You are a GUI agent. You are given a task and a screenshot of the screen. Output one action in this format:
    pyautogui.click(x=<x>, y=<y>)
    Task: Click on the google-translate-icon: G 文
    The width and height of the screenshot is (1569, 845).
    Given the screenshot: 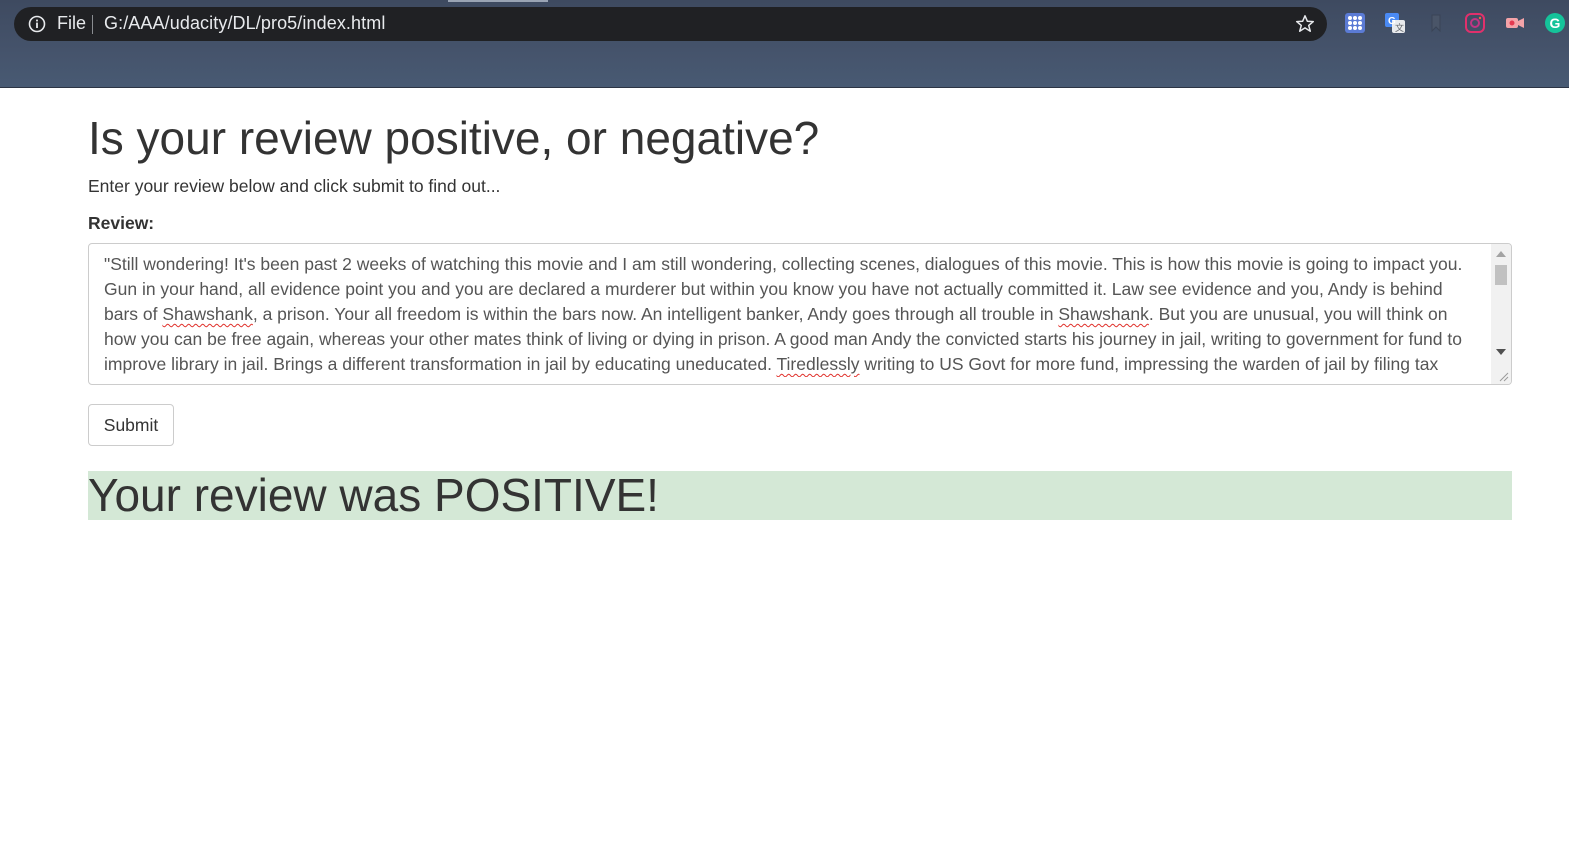 What is the action you would take?
    pyautogui.click(x=1395, y=23)
    